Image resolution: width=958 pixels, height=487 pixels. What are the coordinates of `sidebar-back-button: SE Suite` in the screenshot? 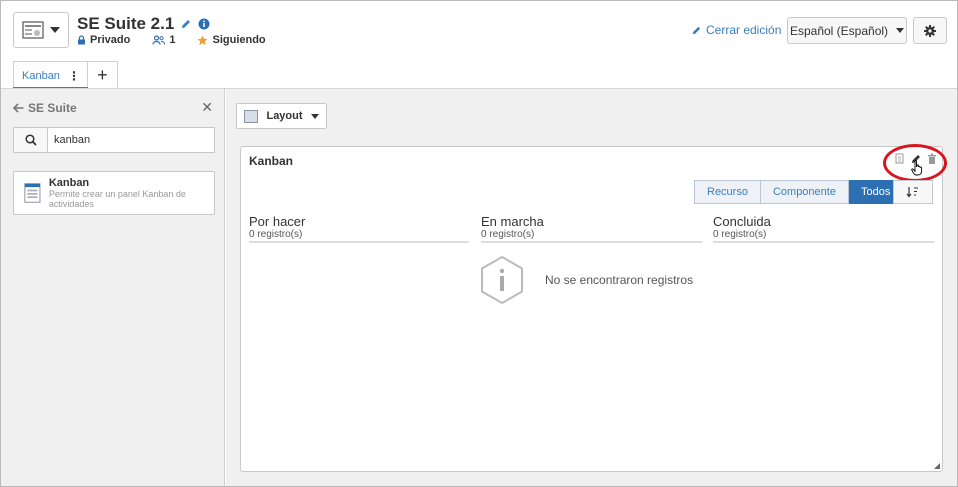 It's located at (45, 108).